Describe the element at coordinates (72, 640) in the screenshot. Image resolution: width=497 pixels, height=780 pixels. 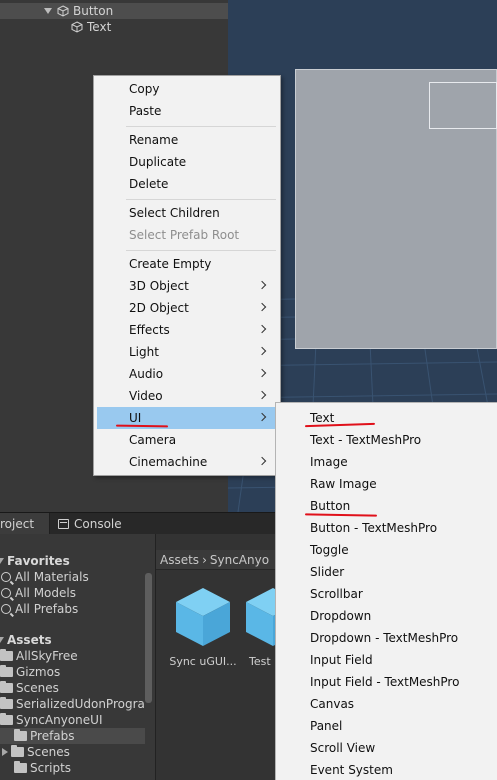
I see `assets-header: Assets` at that location.